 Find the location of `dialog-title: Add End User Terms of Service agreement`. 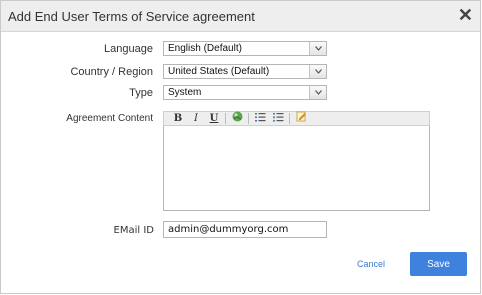

dialog-title: Add End User Terms of Service agreement is located at coordinates (131, 16).